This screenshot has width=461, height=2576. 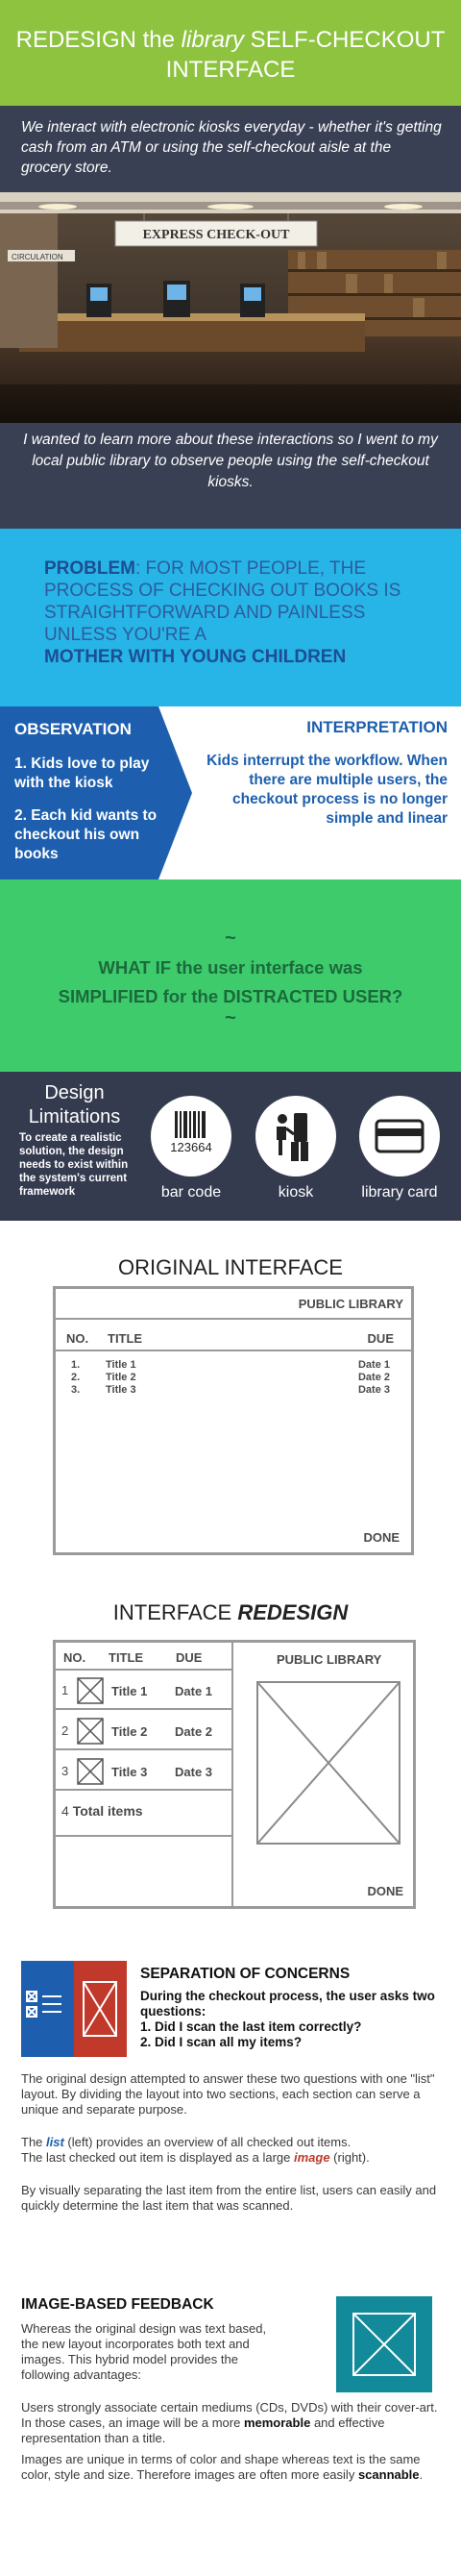 I want to click on redesign-header: PUBLIC LIBRARY, so click(x=329, y=1659).